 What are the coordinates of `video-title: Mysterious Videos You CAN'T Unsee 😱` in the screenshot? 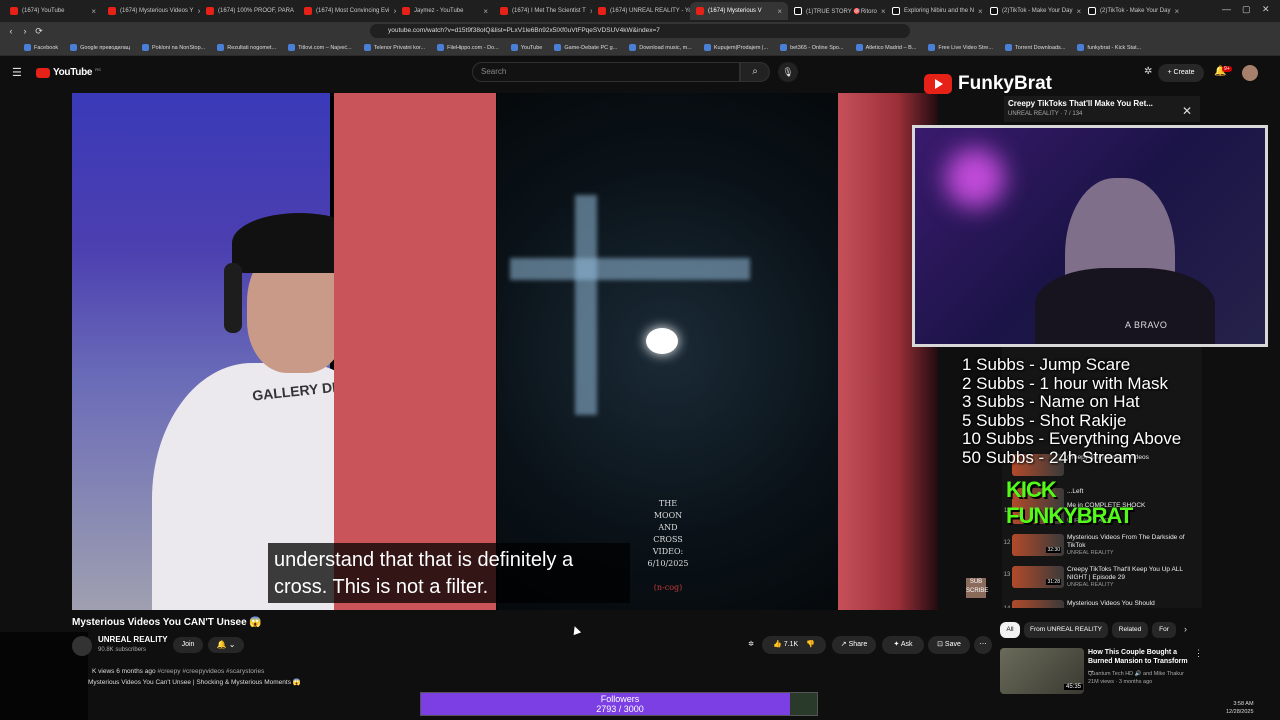 It's located at (167, 622).